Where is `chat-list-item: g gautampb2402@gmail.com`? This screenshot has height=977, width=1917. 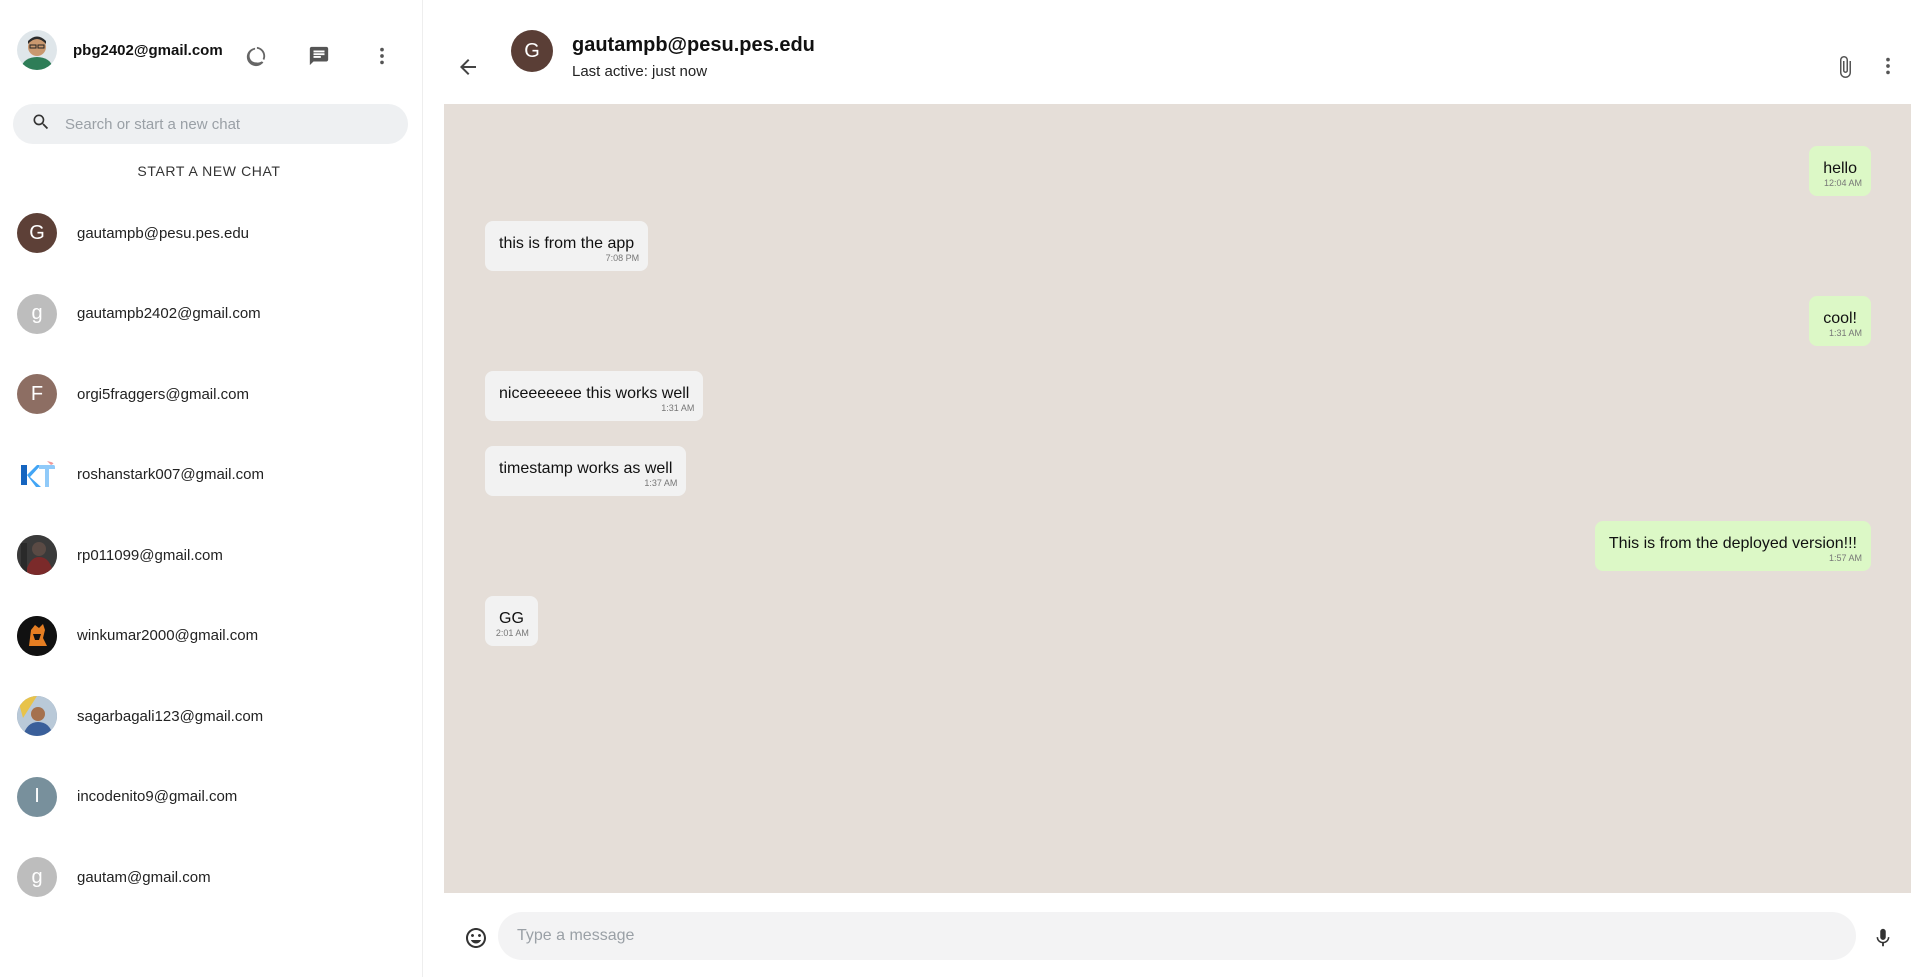
chat-list-item: g gautampb2402@gmail.com is located at coordinates (211, 314).